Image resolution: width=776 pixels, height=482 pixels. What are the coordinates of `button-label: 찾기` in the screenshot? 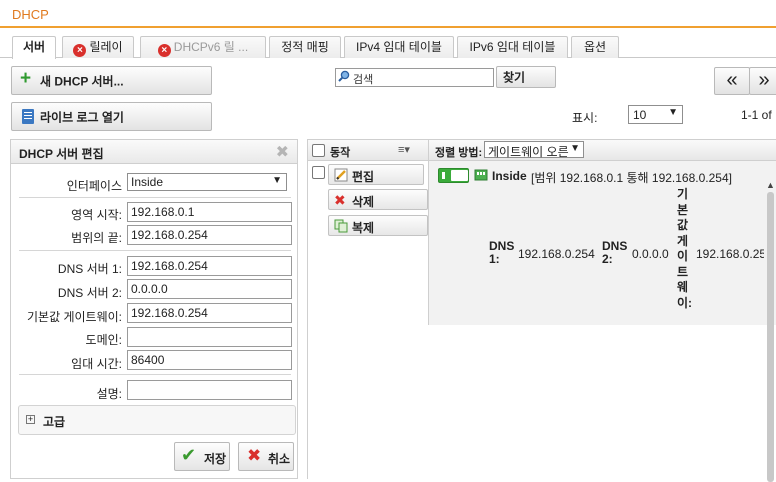 It's located at (514, 77).